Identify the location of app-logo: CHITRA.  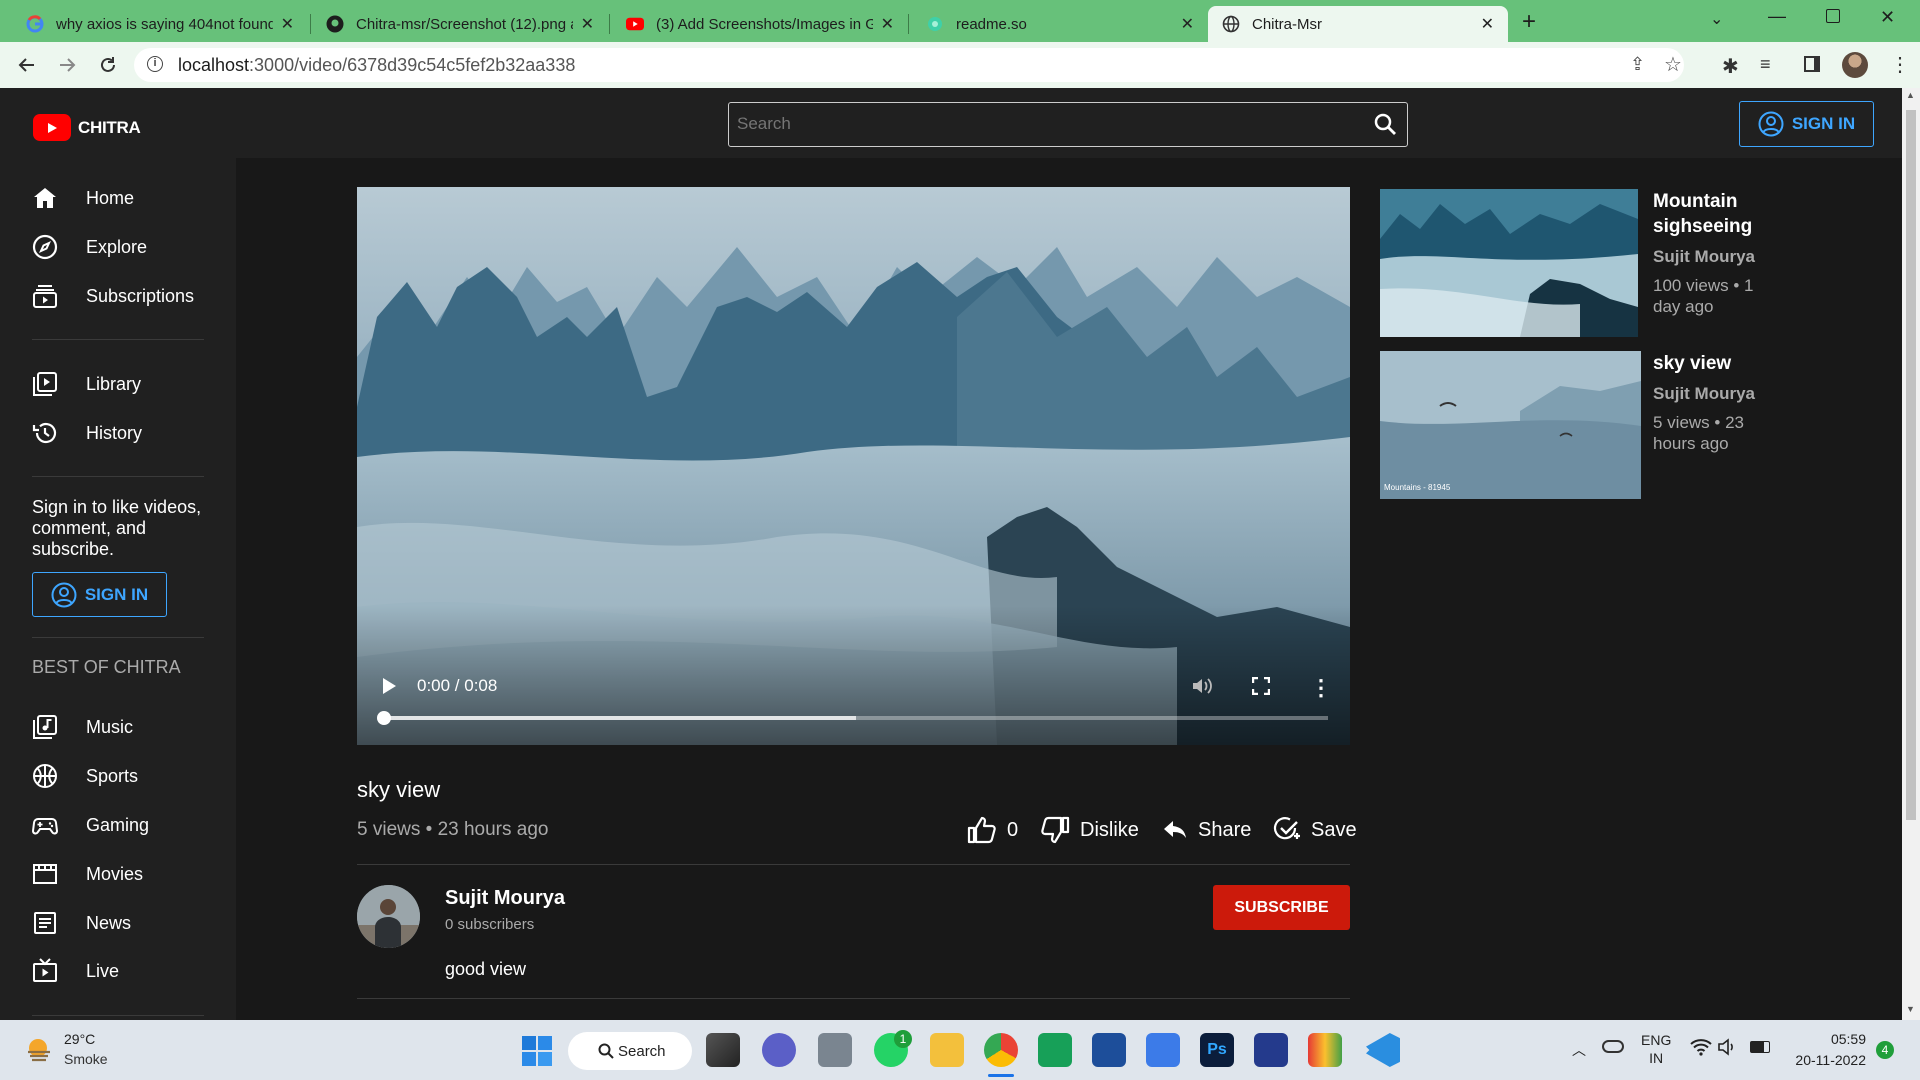
(87, 127).